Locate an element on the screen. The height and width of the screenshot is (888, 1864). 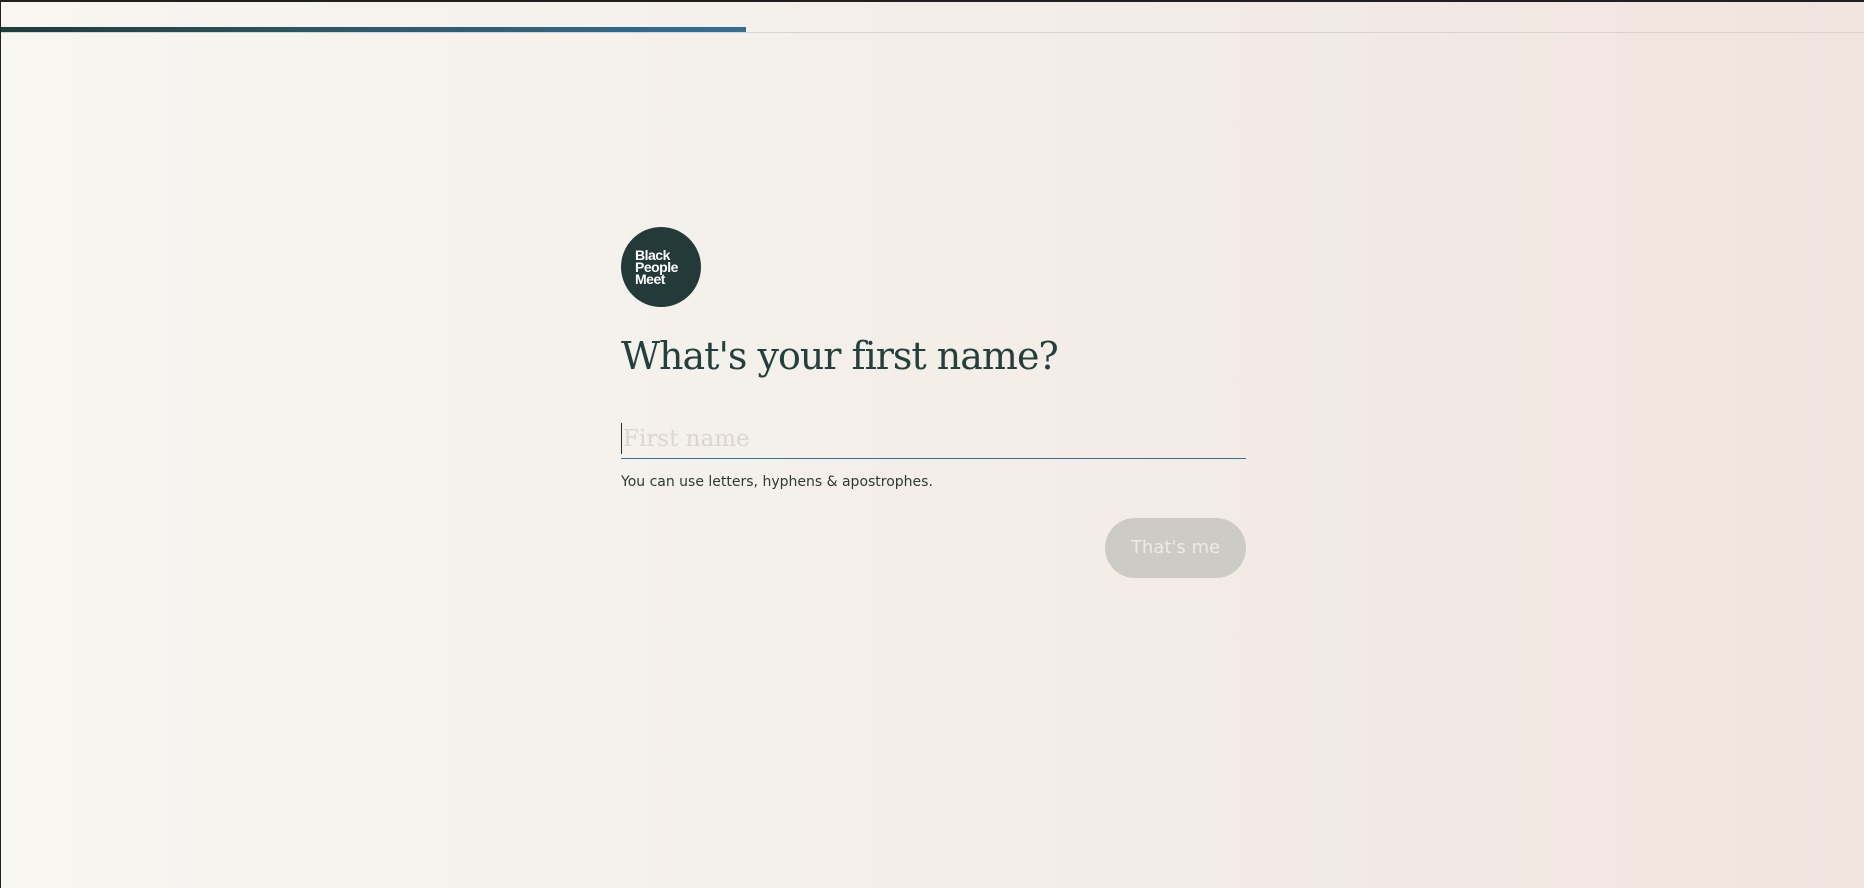
logo-line-3: Meet is located at coordinates (650, 279).